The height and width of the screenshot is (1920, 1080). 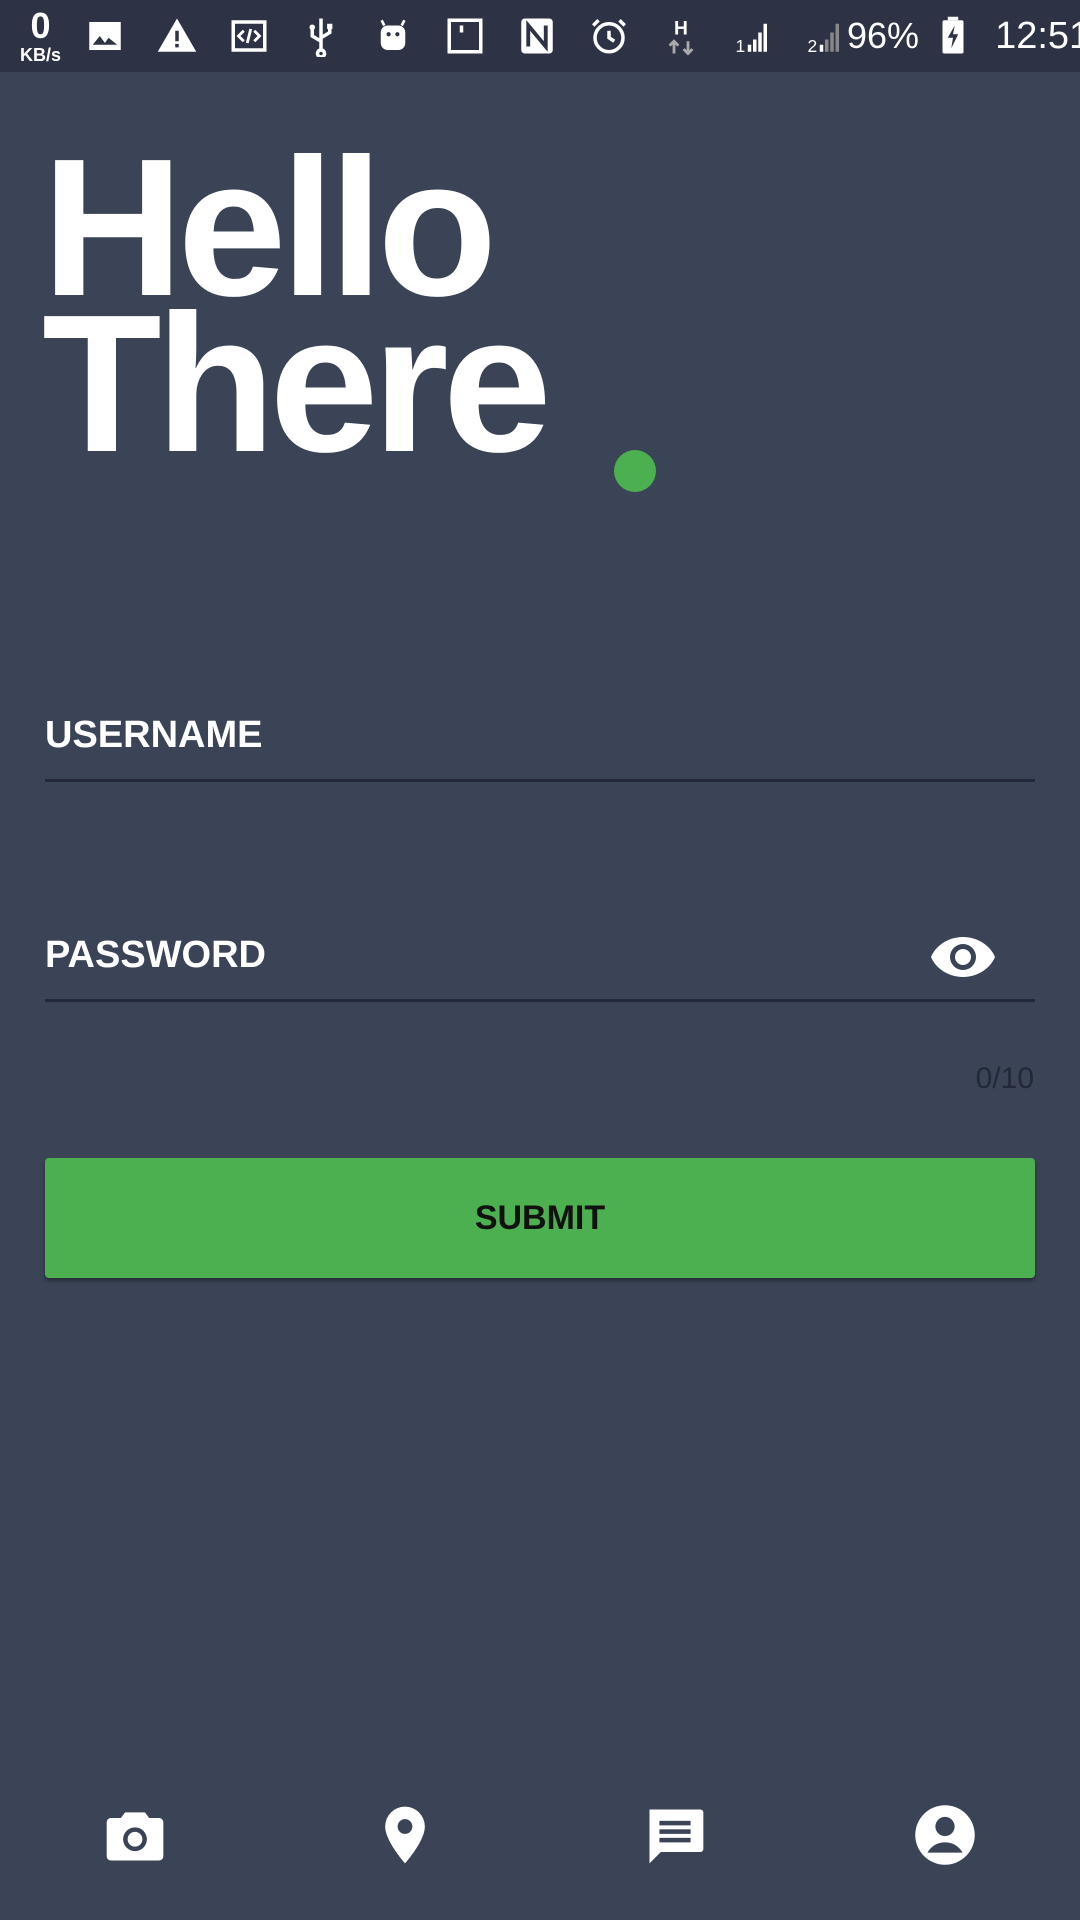 What do you see at coordinates (297, 383) in the screenshot?
I see `hero-line-2: There` at bounding box center [297, 383].